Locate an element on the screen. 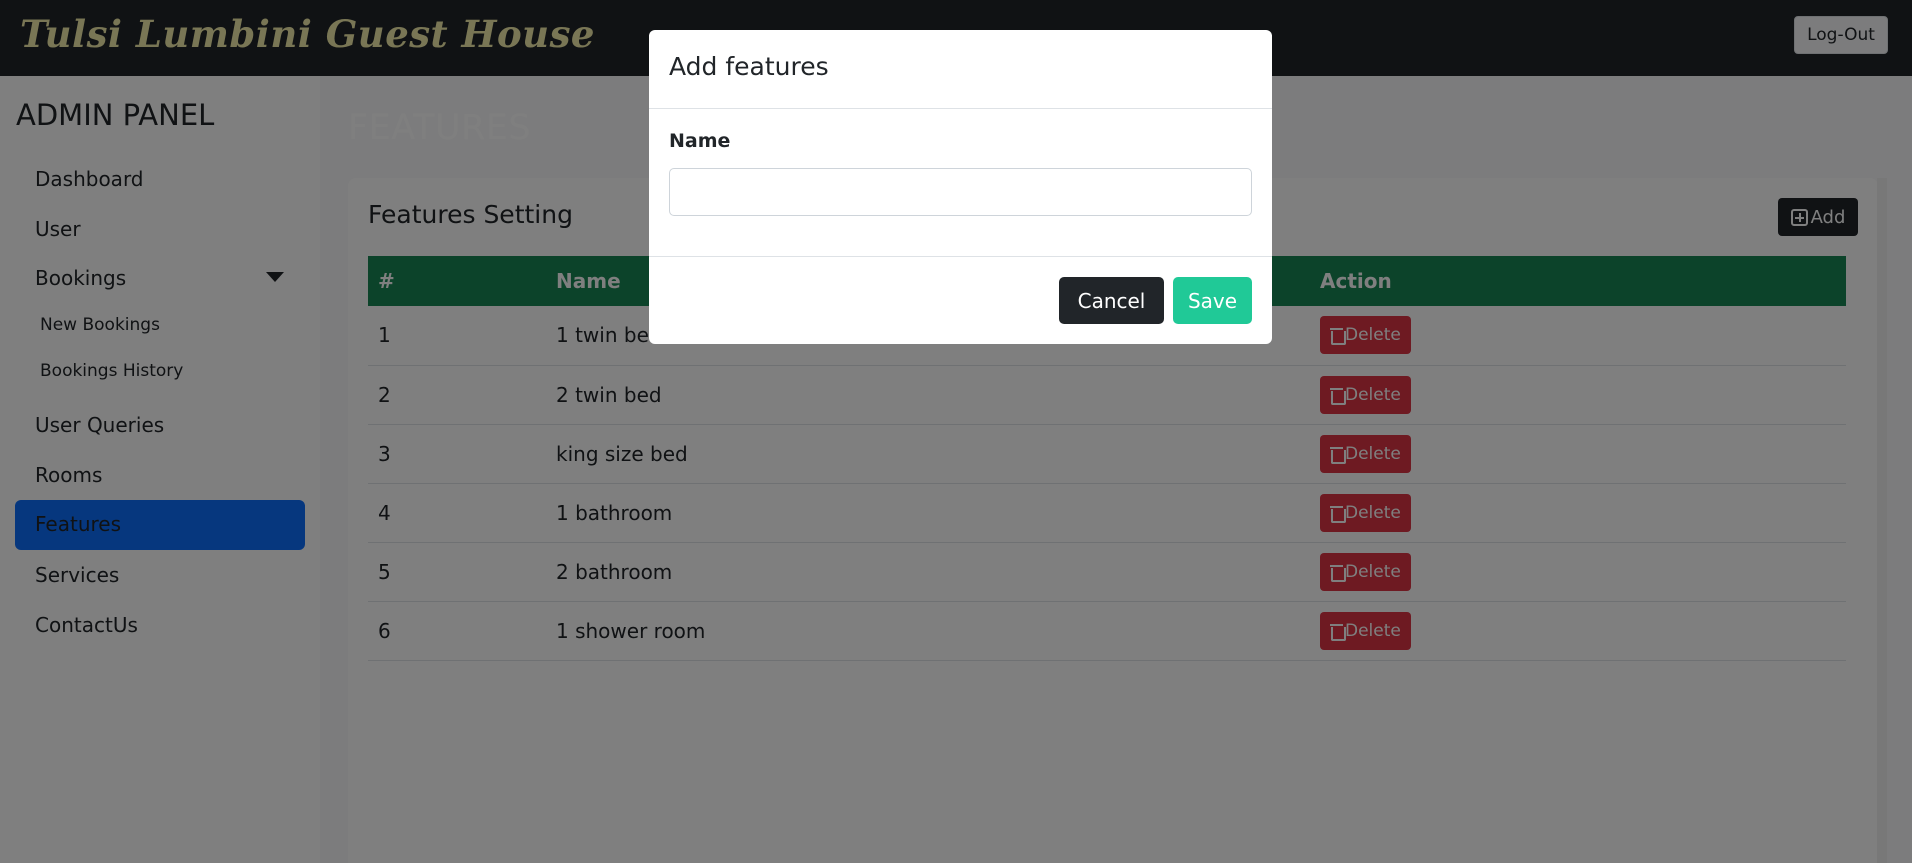  add-features-modal: Add features Name Cancel Save is located at coordinates (960, 187).